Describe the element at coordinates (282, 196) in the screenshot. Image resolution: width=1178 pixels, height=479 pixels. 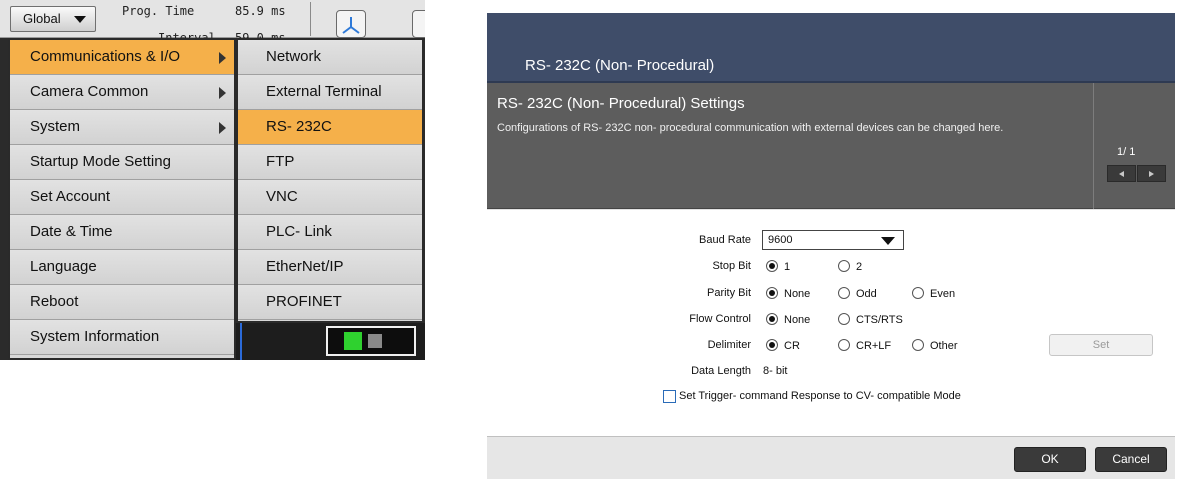
I see `sub-menu-item-label: VNC` at that location.